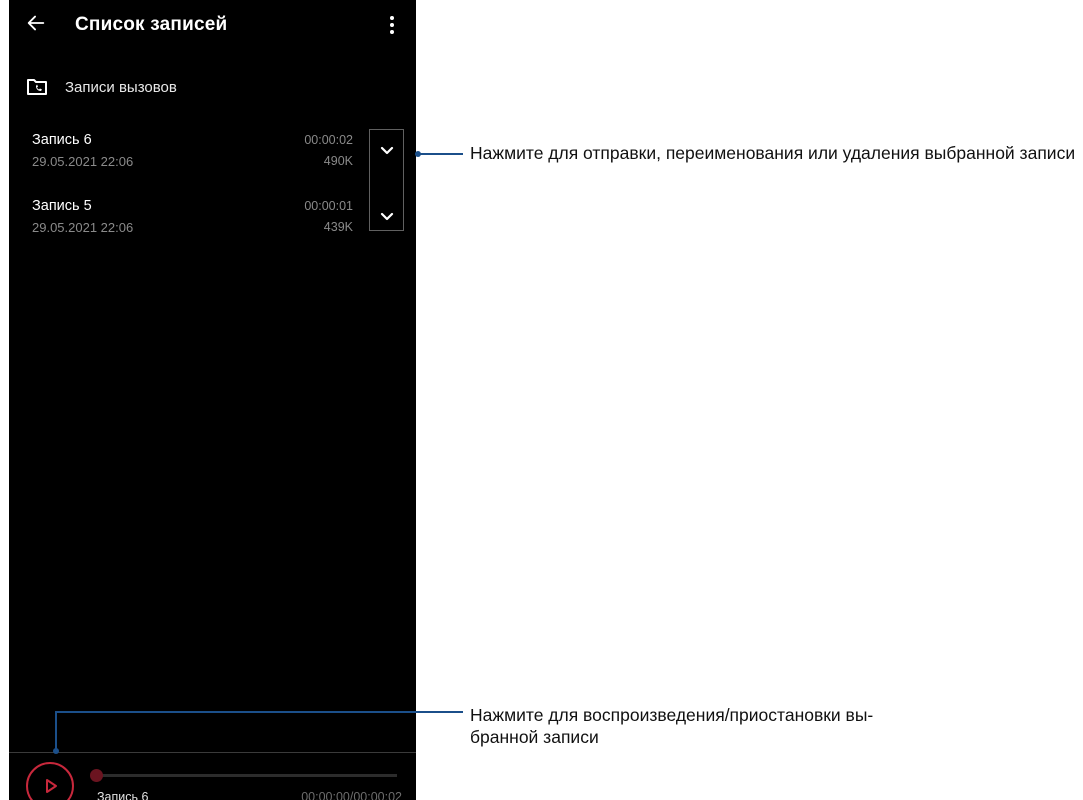  I want to click on player-track-name: Запись 6, so click(123, 795).